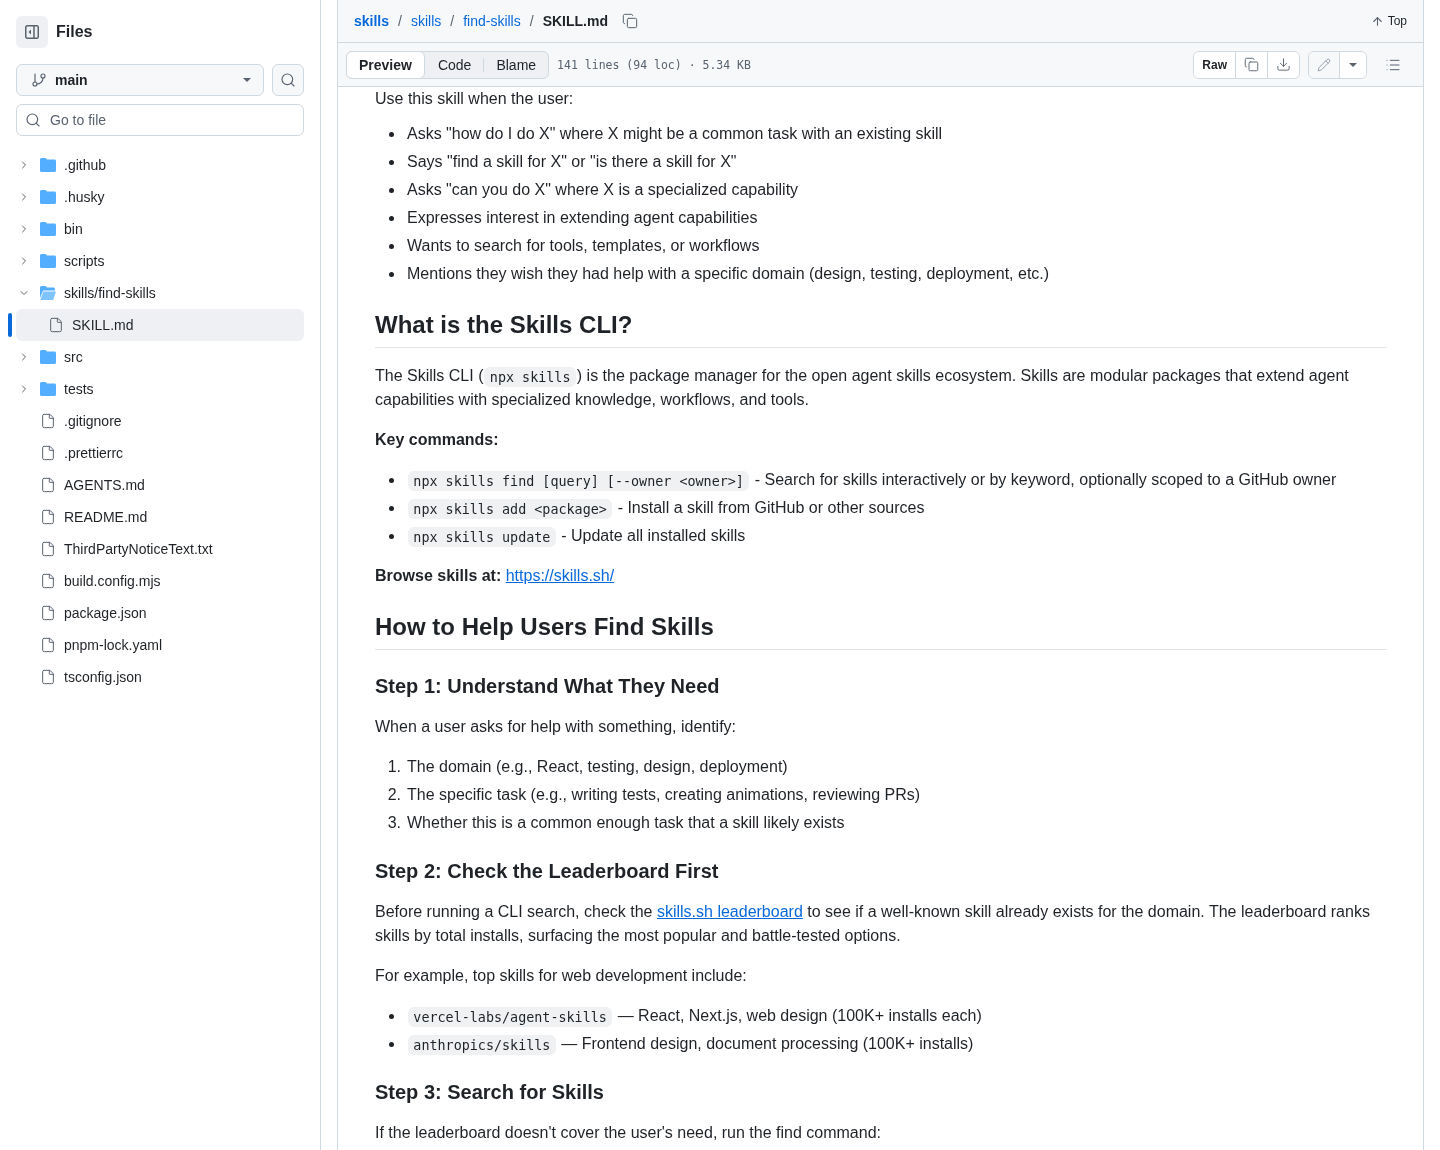 This screenshot has width=1440, height=1150. Describe the element at coordinates (39, 80) in the screenshot. I see `branch-icon` at that location.